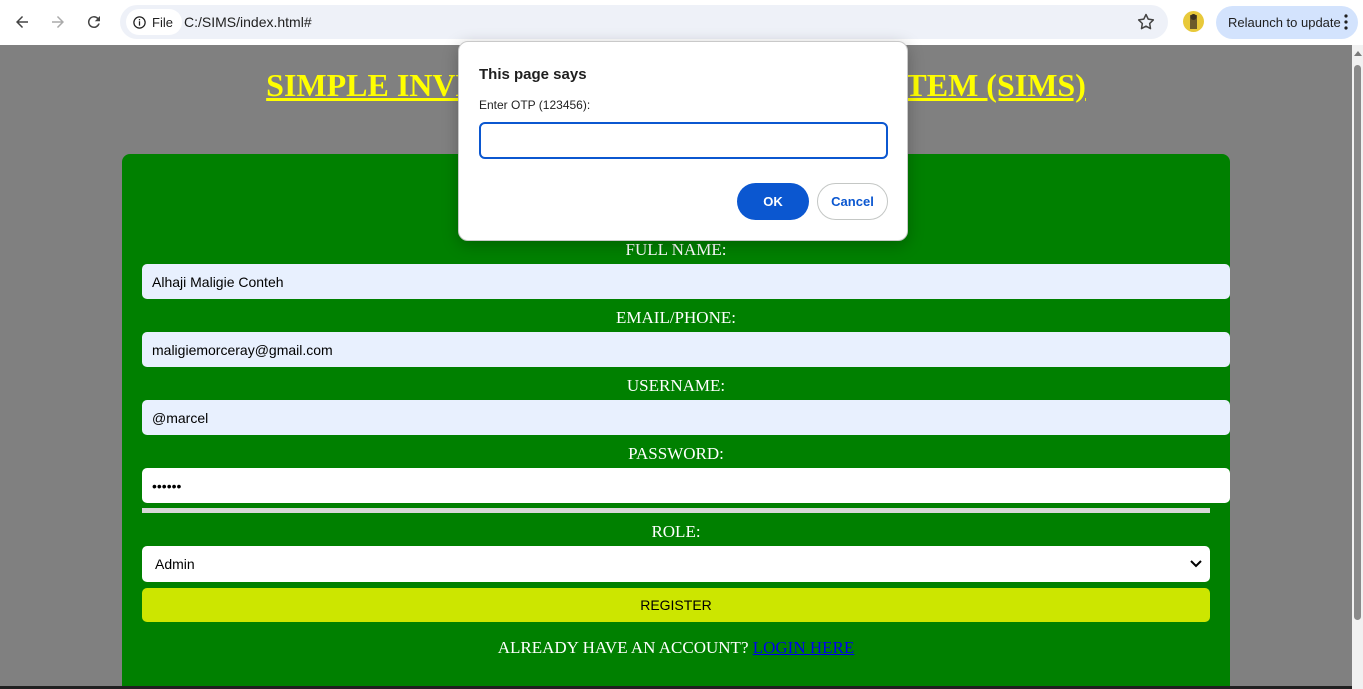 This screenshot has width=1363, height=689. I want to click on profile-avatar, so click(1193, 21).